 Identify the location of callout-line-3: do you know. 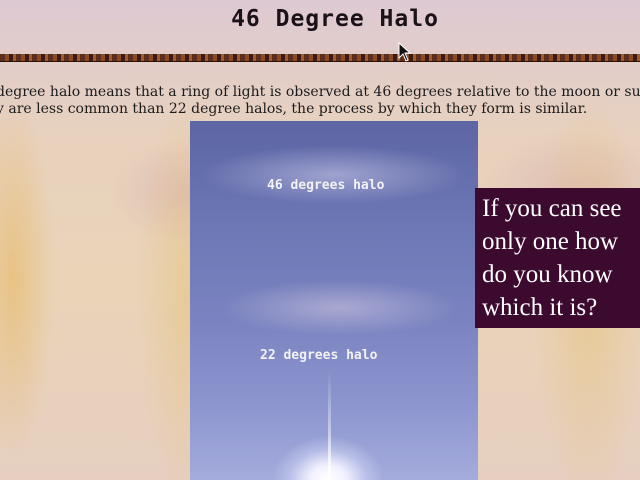
(547, 274).